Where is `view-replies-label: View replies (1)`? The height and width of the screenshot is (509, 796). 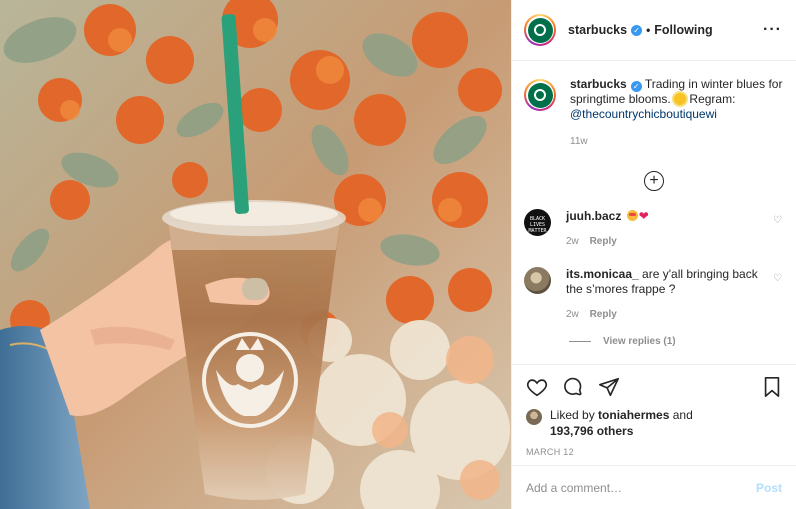 view-replies-label: View replies (1) is located at coordinates (639, 341).